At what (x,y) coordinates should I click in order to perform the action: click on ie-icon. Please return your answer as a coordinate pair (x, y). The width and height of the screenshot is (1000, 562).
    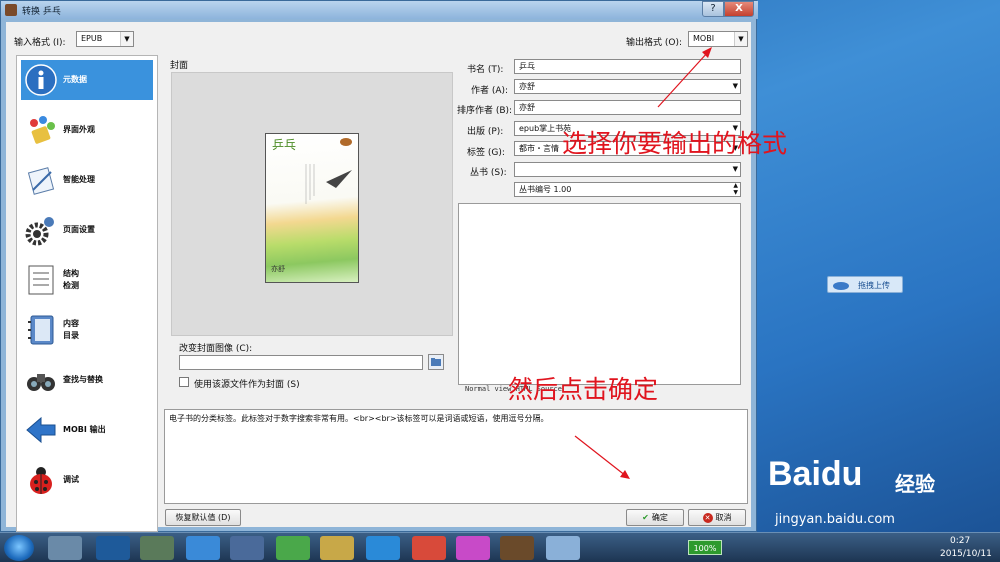
    Looking at the image, I should click on (203, 548).